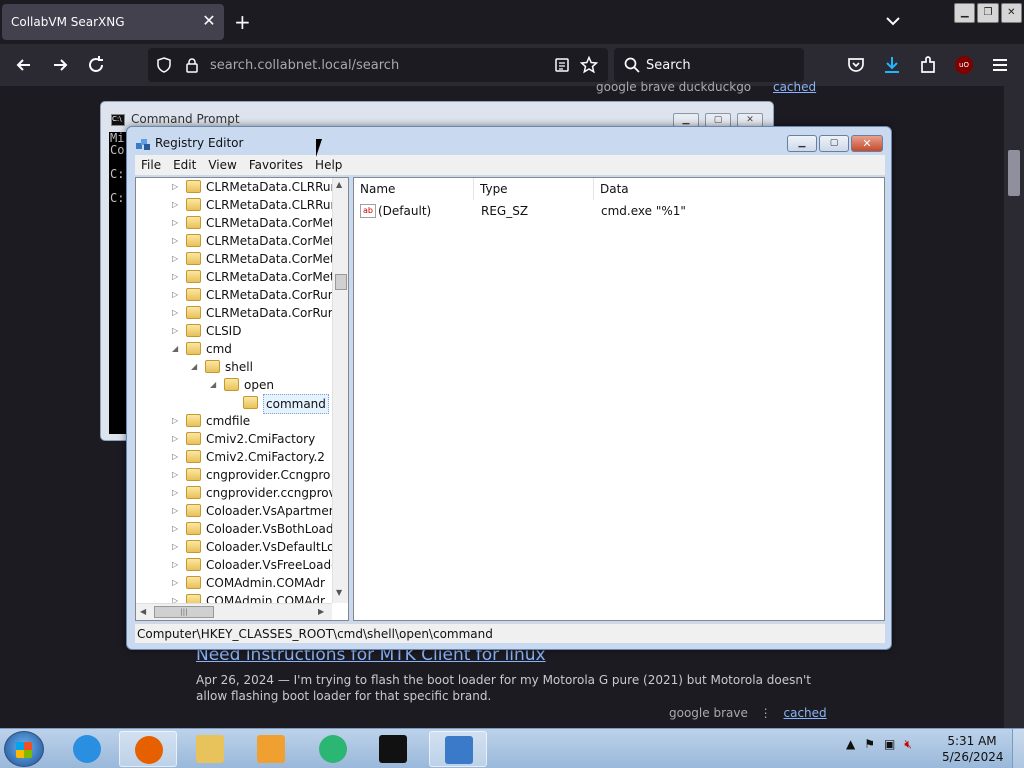  I want to click on minimize-icon: ▁, so click(965, 13).